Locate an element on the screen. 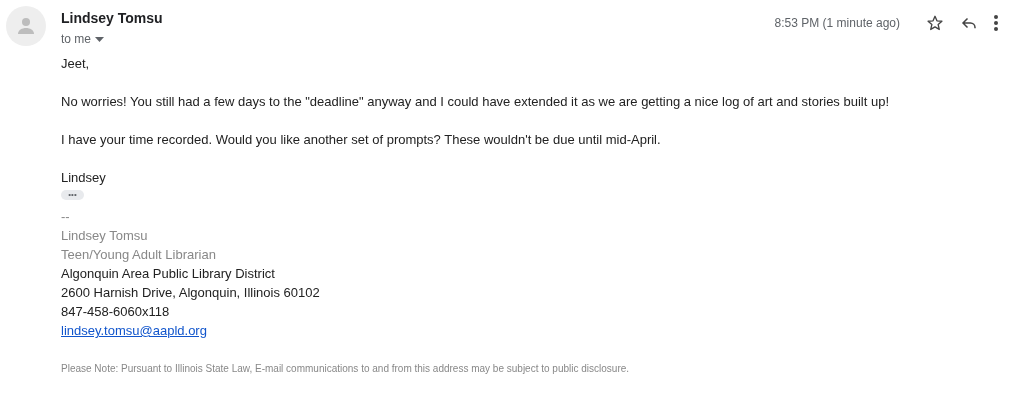 Image resolution: width=1012 pixels, height=416 pixels. email-link: lindsey.tomsu@aapld.org is located at coordinates (134, 330).